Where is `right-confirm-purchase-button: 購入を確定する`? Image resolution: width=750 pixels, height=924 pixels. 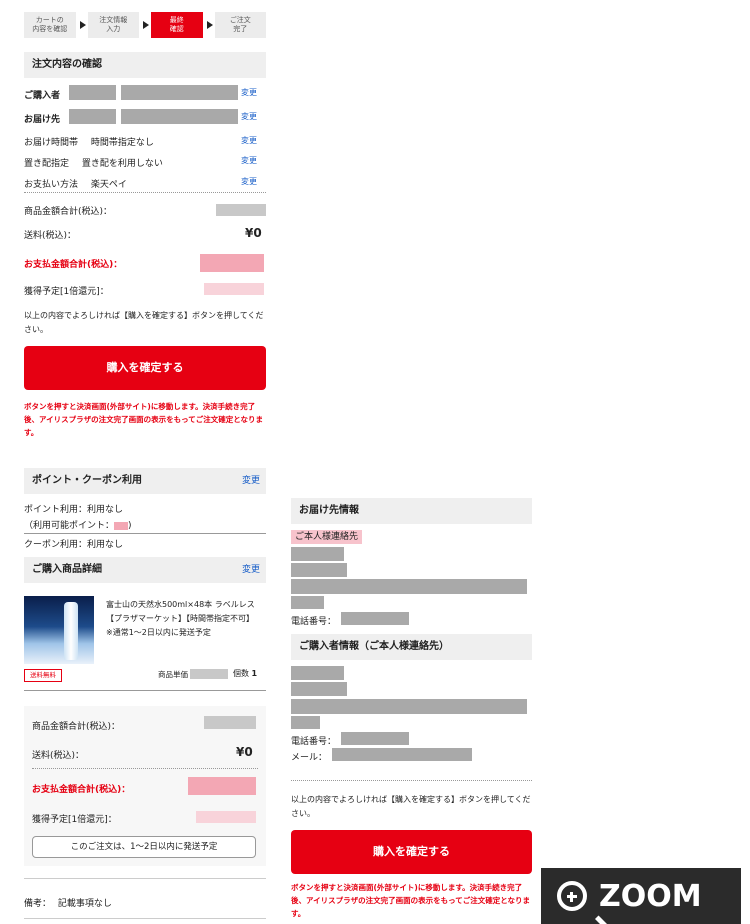 right-confirm-purchase-button: 購入を確定する is located at coordinates (411, 852).